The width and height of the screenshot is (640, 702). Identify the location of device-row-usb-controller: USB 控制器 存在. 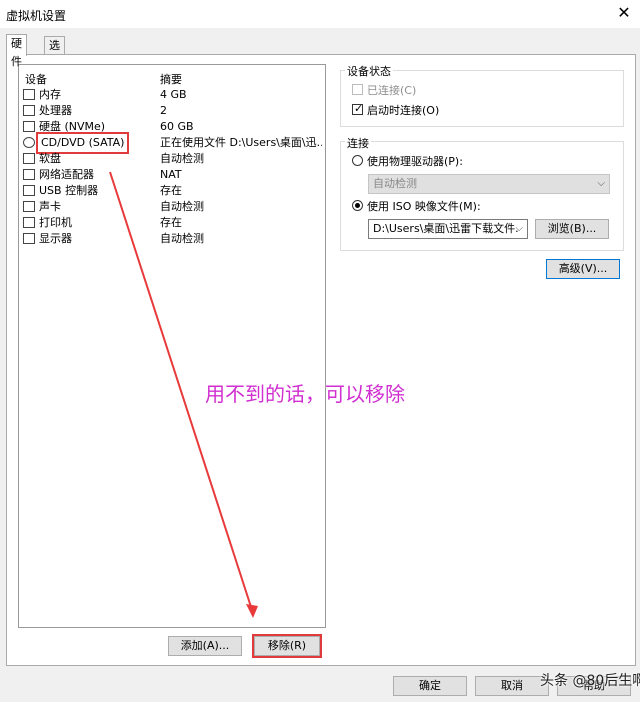
(172, 191).